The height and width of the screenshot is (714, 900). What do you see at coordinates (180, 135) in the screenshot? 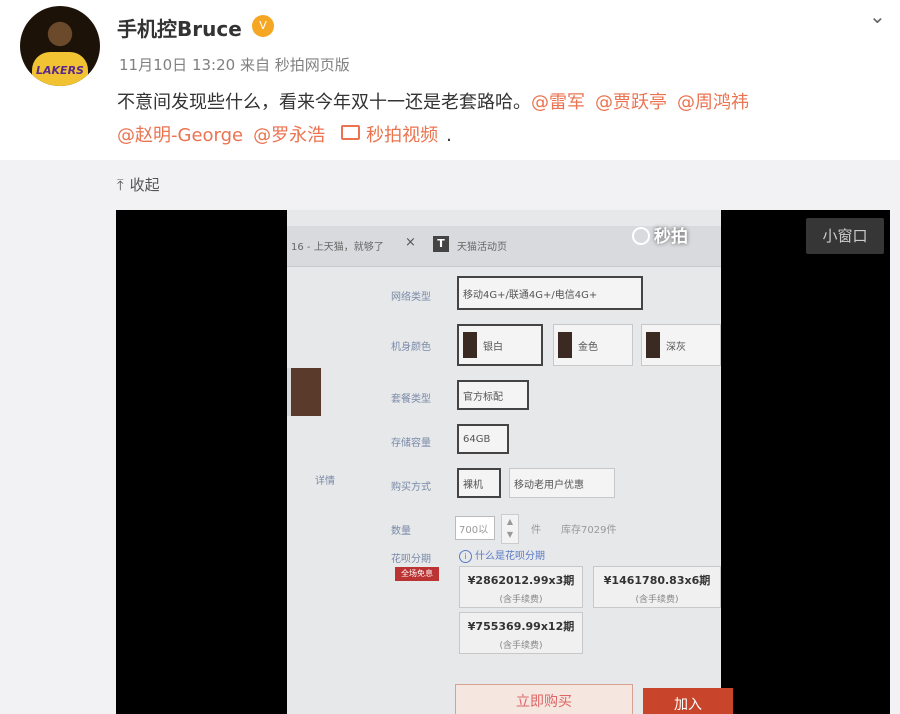
I see `mention-link: @赵明-George` at bounding box center [180, 135].